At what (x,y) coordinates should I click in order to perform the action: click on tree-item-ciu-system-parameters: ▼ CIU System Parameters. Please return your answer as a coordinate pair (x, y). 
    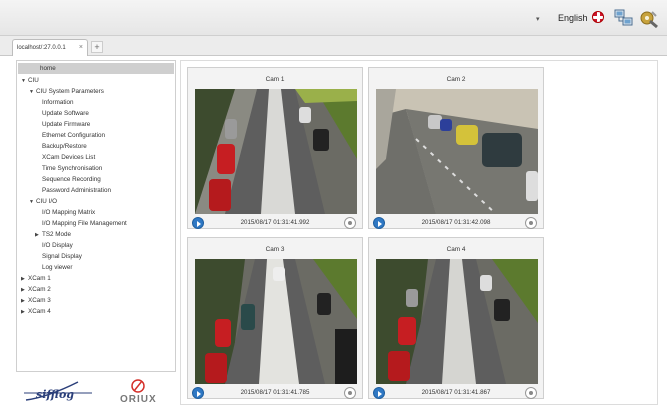
    Looking at the image, I should click on (60, 91).